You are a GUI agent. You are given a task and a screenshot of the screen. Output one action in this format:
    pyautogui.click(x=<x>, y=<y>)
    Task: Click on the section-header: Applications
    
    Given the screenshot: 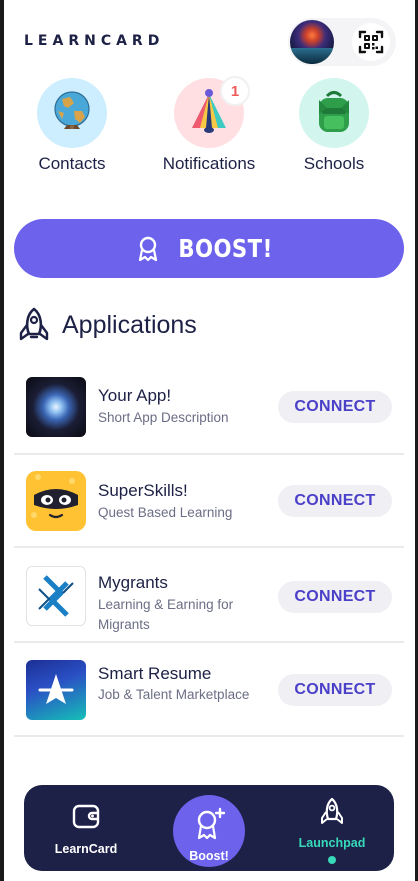 What is the action you would take?
    pyautogui.click(x=107, y=325)
    